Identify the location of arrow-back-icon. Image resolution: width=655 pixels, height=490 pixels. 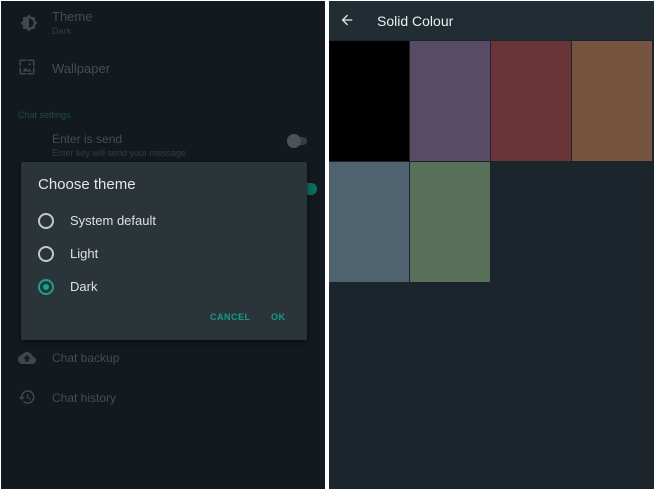
(347, 20).